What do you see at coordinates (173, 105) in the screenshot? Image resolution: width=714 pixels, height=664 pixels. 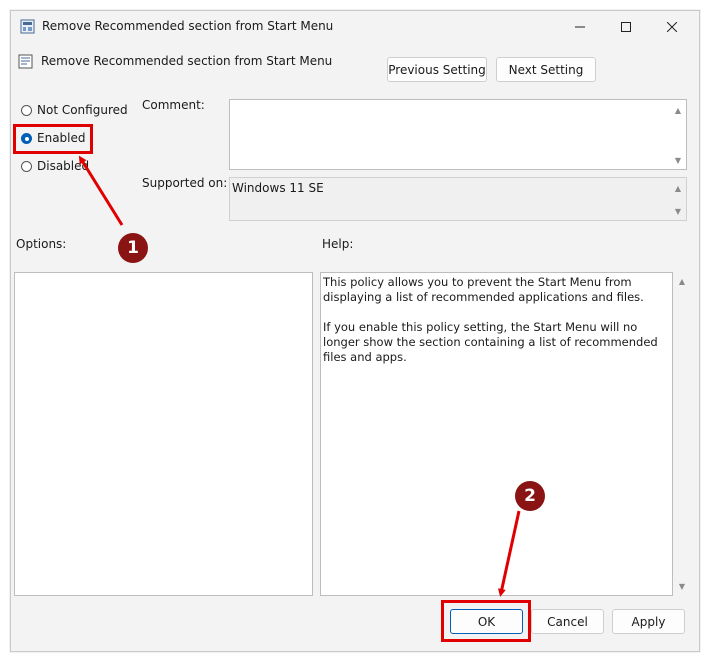 I see `comment-label: Comment:` at bounding box center [173, 105].